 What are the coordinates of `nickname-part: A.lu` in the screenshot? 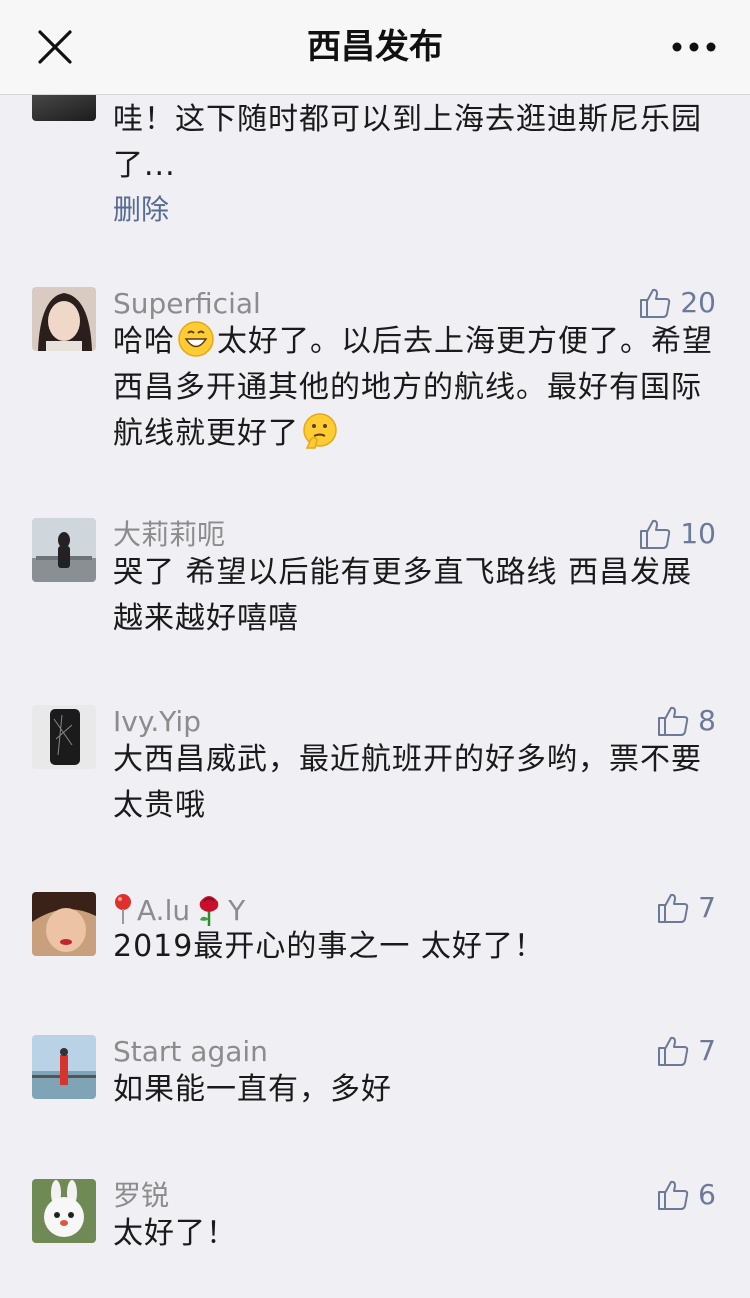 It's located at (164, 910).